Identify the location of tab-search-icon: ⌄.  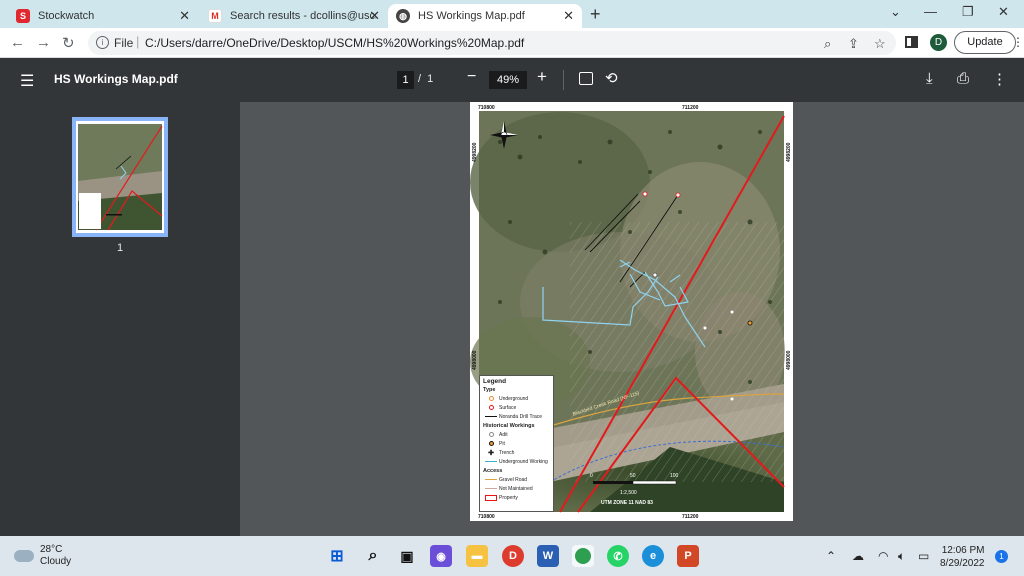
(895, 12).